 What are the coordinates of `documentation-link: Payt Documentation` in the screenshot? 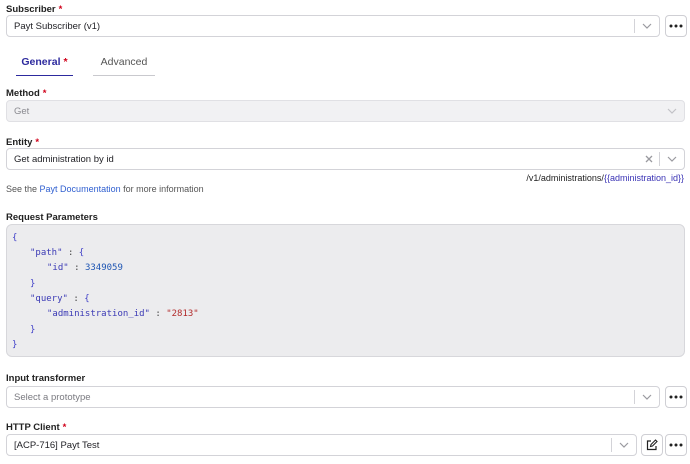 It's located at (80, 189).